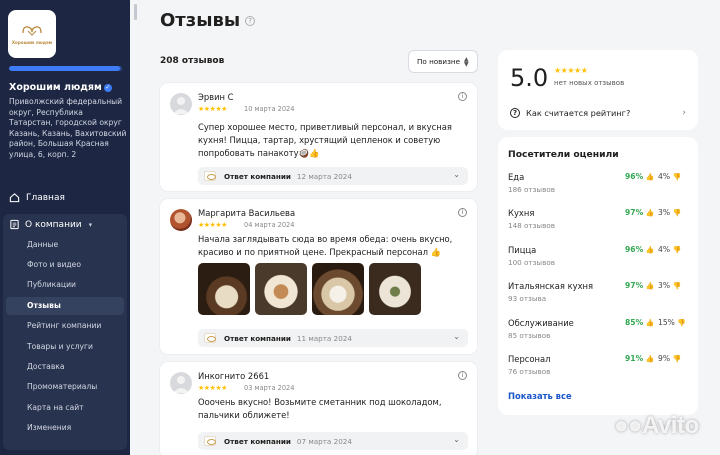 Image resolution: width=720 pixels, height=455 pixels. I want to click on rating-subtitle: нет новых отзывов, so click(589, 83).